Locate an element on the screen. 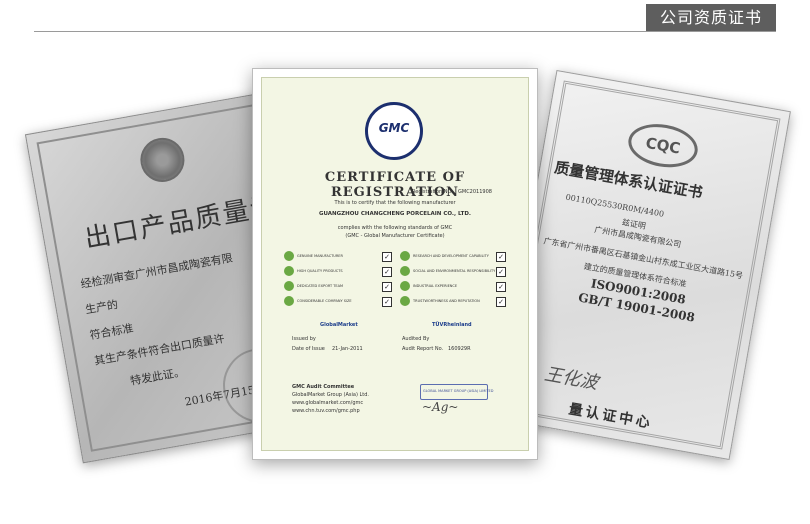  reputation-icon is located at coordinates (405, 301).